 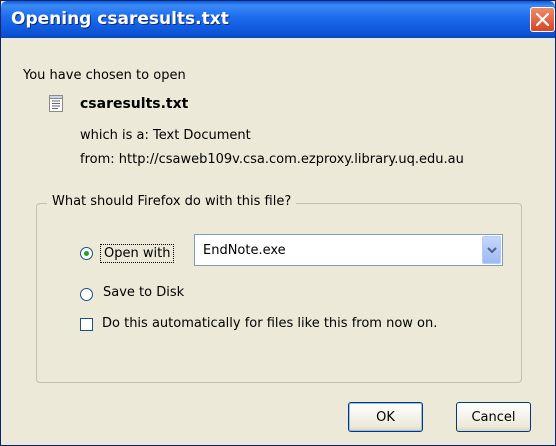 I want to click on intro-text: You have chosen to open, so click(x=104, y=75).